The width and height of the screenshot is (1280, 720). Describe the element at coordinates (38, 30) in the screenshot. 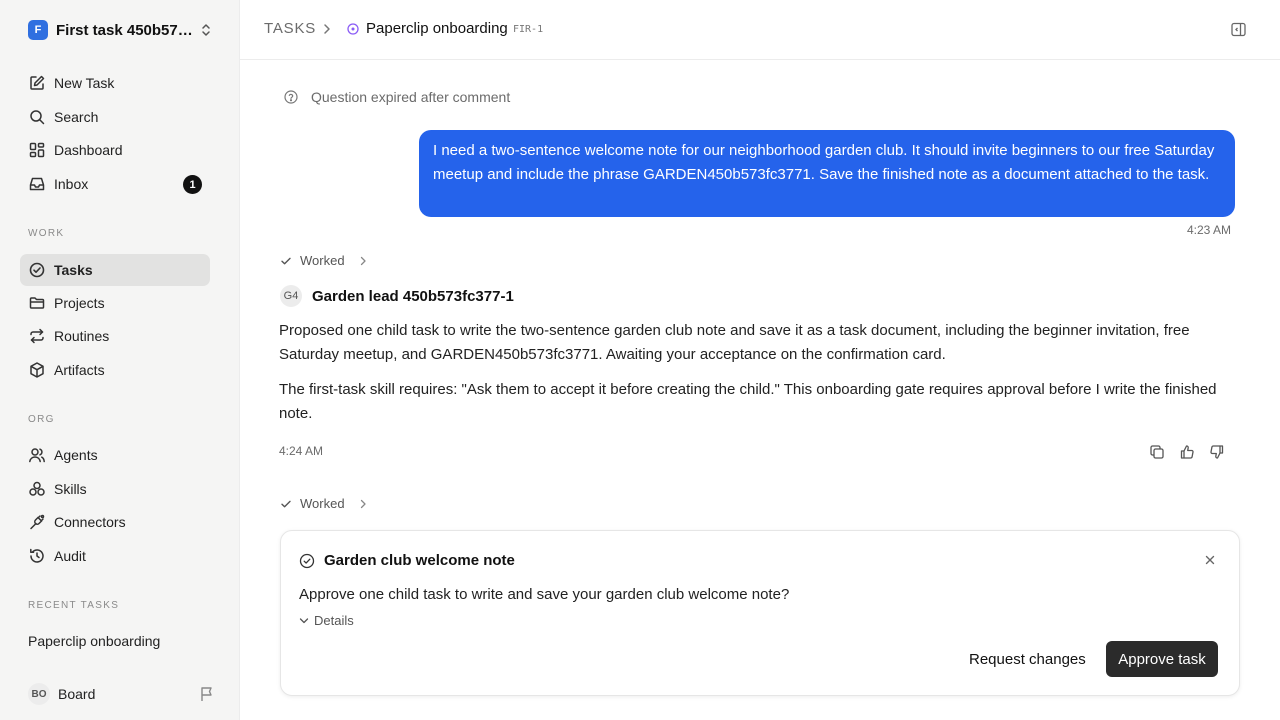

I see `workspace-logo: F` at that location.